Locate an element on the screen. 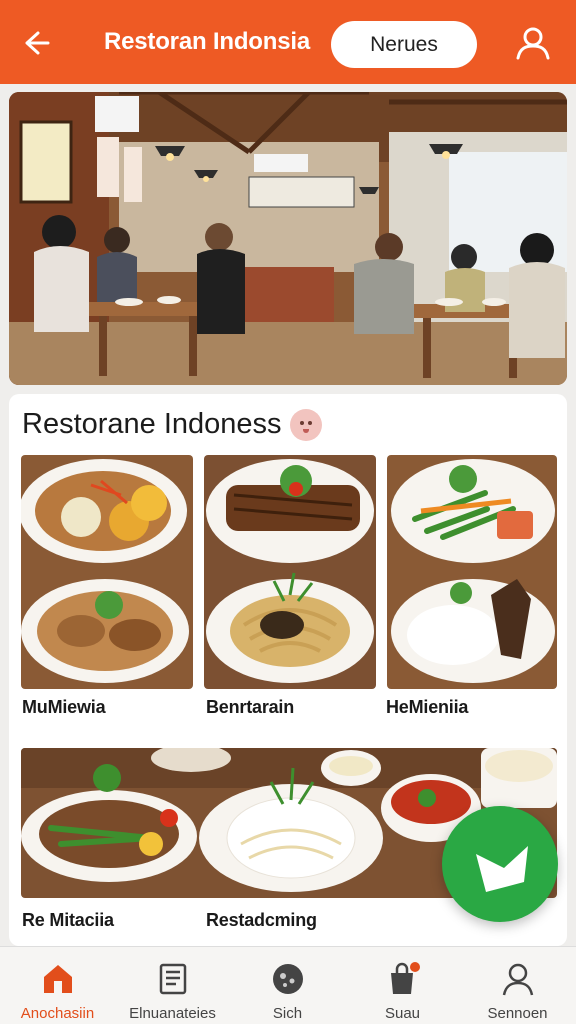 The image size is (576, 1024). nav-label-cart: Suau is located at coordinates (402, 1013).